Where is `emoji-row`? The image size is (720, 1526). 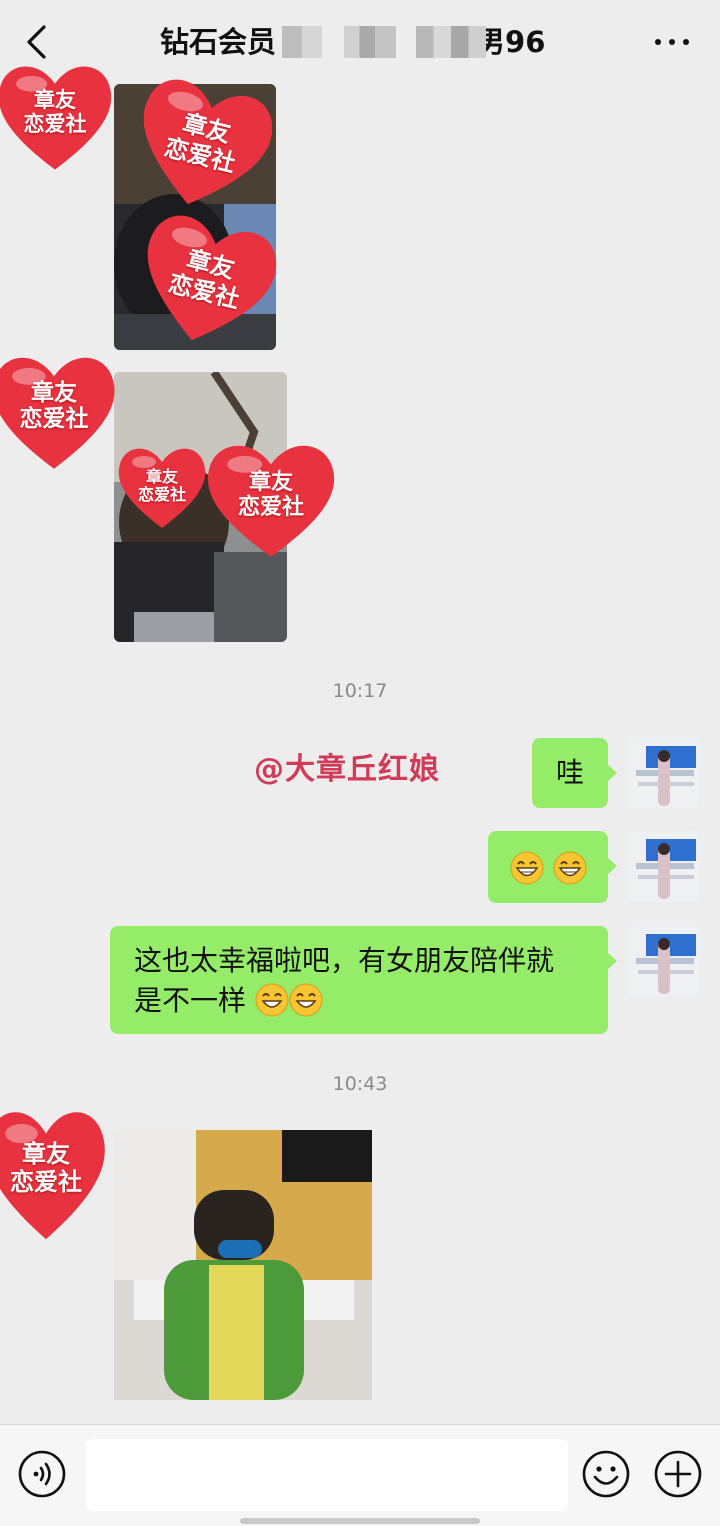
emoji-row is located at coordinates (548, 869).